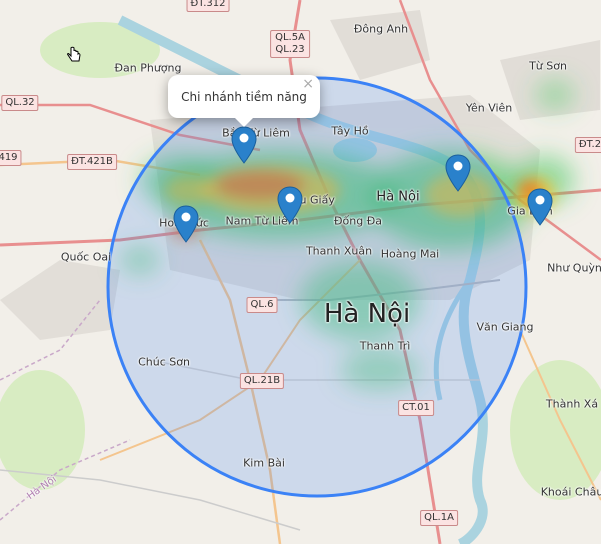 Image resolution: width=601 pixels, height=544 pixels. What do you see at coordinates (262, 305) in the screenshot?
I see `road-shield-ql6: QL.6` at bounding box center [262, 305].